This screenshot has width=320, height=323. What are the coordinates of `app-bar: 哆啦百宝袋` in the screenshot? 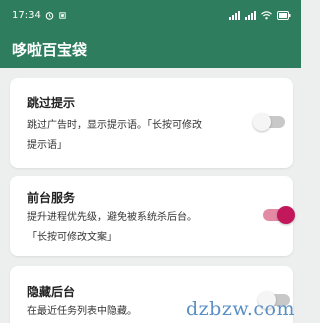 It's located at (150, 49).